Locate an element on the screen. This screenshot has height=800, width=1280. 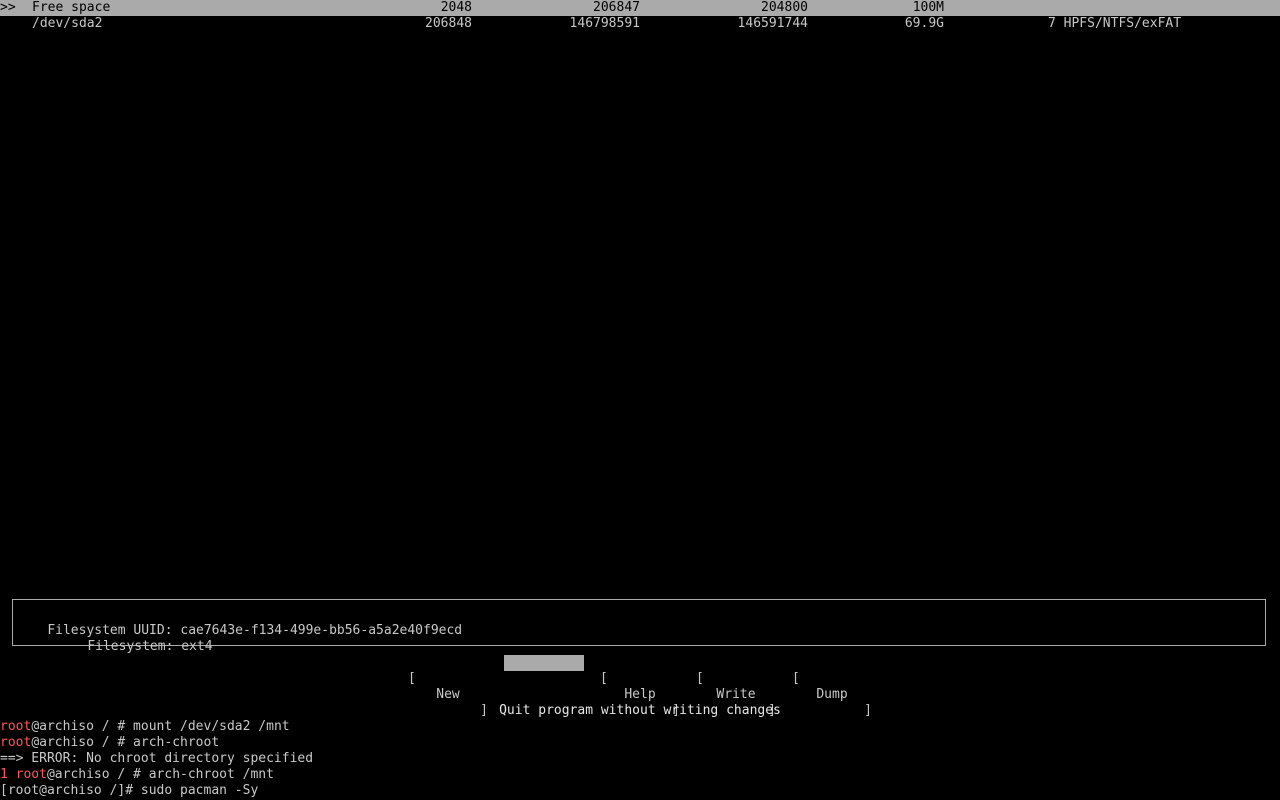
terminal-line: root@archiso / # mount /dev/sda2 /mnt is located at coordinates (145, 727).